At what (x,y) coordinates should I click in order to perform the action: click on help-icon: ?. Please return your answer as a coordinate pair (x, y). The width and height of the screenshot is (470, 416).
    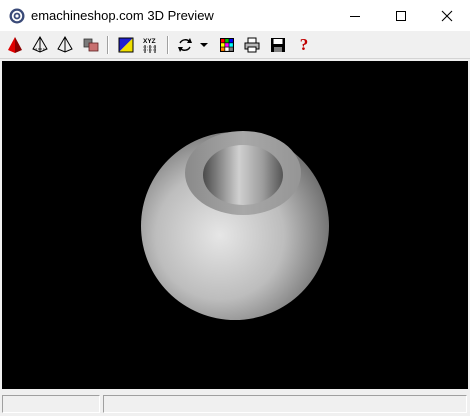
    Looking at the image, I should click on (304, 44).